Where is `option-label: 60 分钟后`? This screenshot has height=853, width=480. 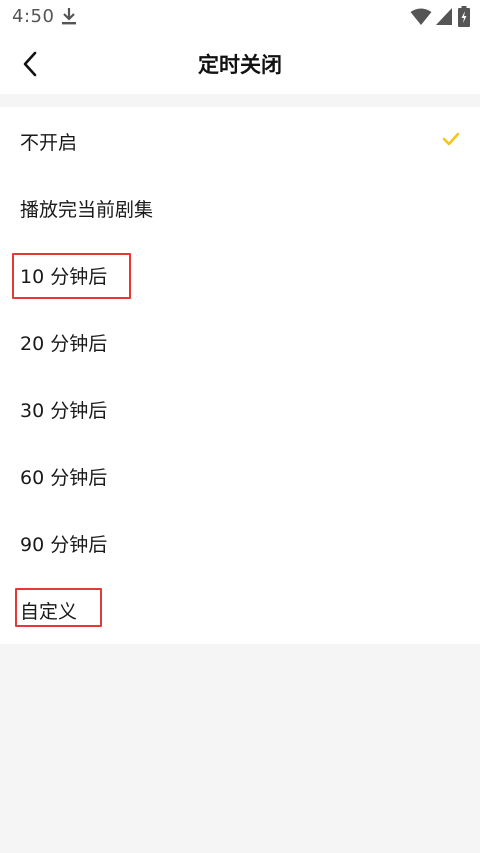
option-label: 60 分钟后 is located at coordinates (64, 478).